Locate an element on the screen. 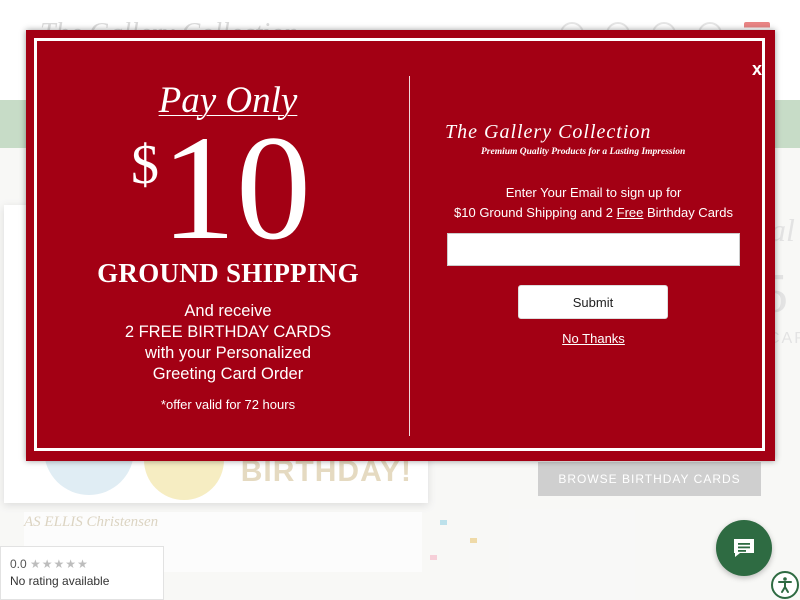  prompt-text: $10 Ground Shipping and 2 is located at coordinates (535, 212).